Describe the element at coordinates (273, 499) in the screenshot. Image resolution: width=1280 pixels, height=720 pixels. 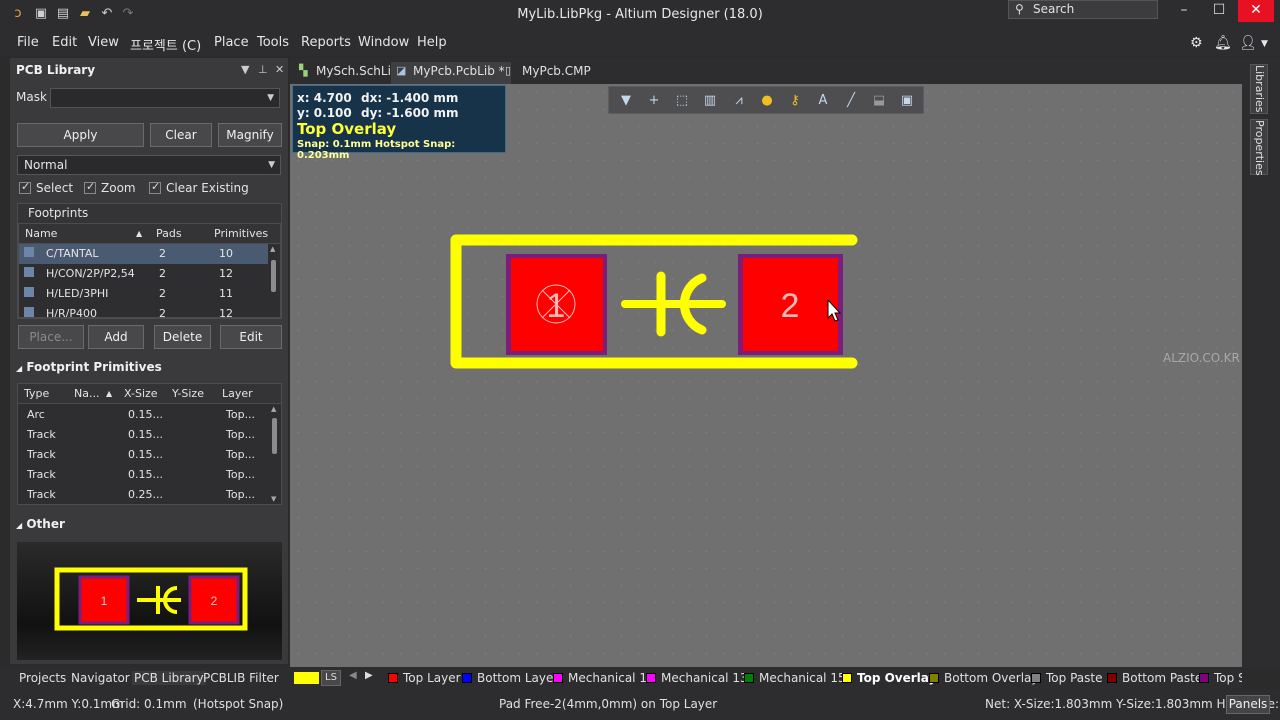
I see `scroll-down-icon: ▼` at that location.